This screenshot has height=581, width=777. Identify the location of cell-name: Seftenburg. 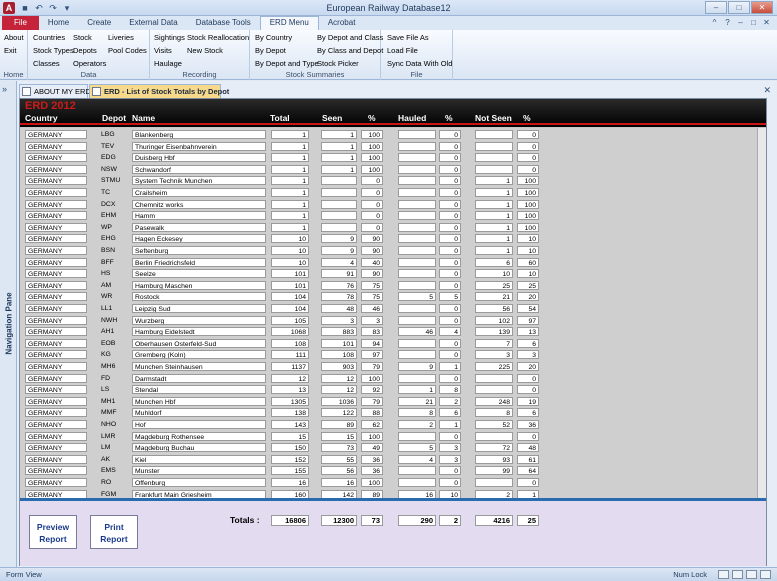
(199, 250).